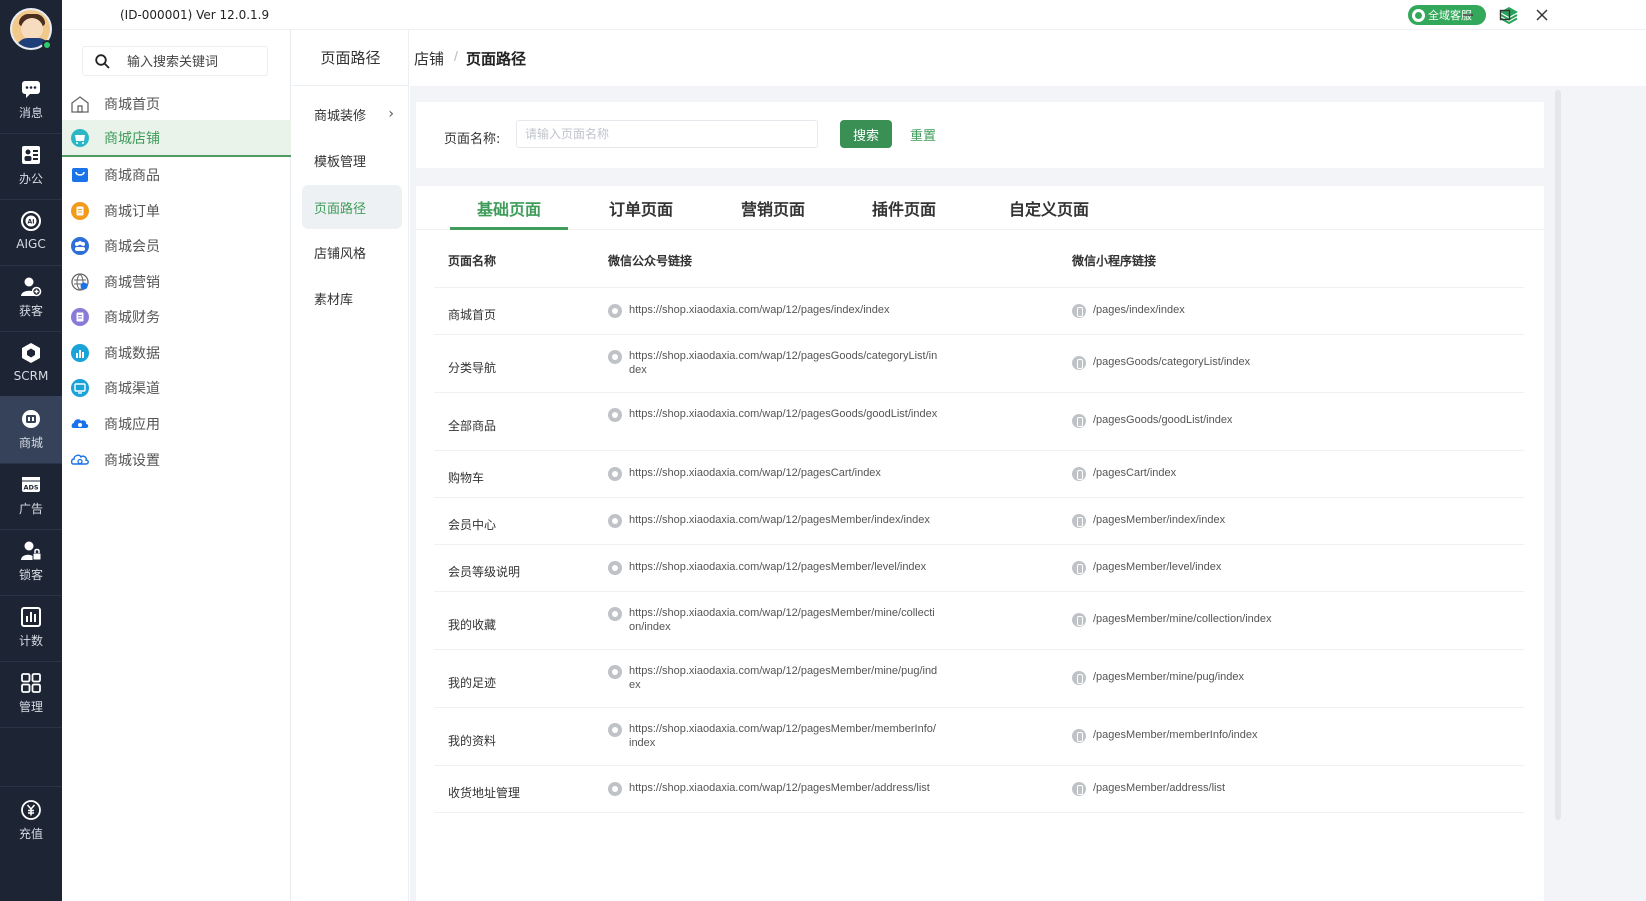  Describe the element at coordinates (429, 58) in the screenshot. I see `breadcrumb-parent: 店铺` at that location.